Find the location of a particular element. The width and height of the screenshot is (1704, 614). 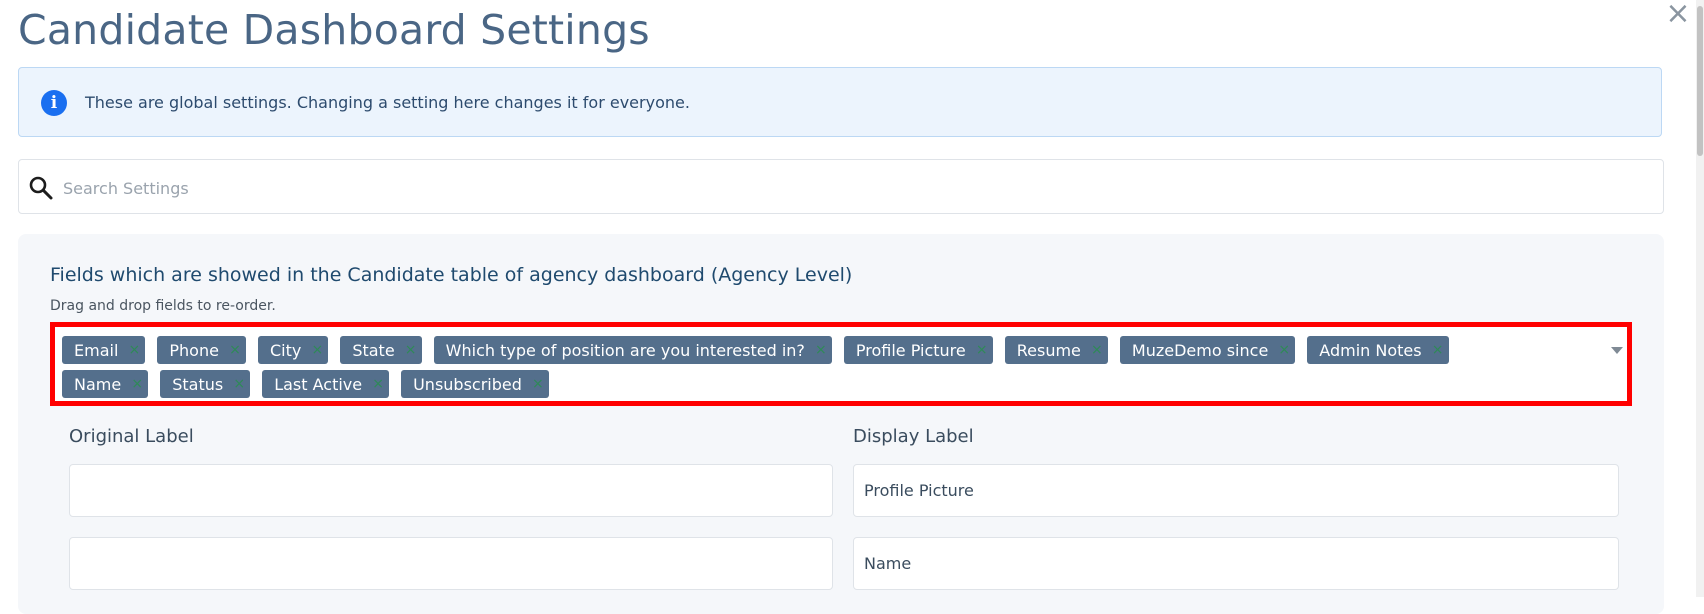

page-title: Candidate Dashboard Settings is located at coordinates (334, 30).